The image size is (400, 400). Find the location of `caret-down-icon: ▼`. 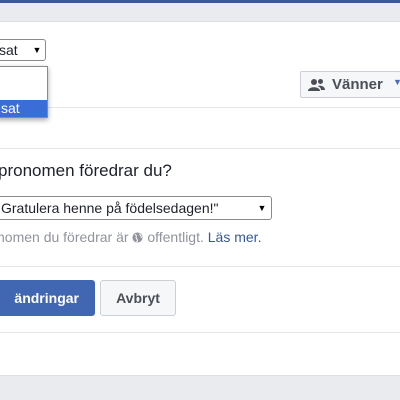

caret-down-icon: ▼ is located at coordinates (396, 82).